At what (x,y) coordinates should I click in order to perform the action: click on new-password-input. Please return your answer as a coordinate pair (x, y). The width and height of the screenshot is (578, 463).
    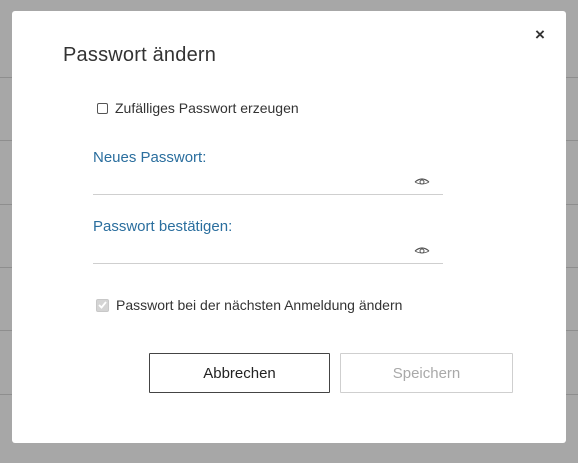
    Looking at the image, I should click on (253, 181).